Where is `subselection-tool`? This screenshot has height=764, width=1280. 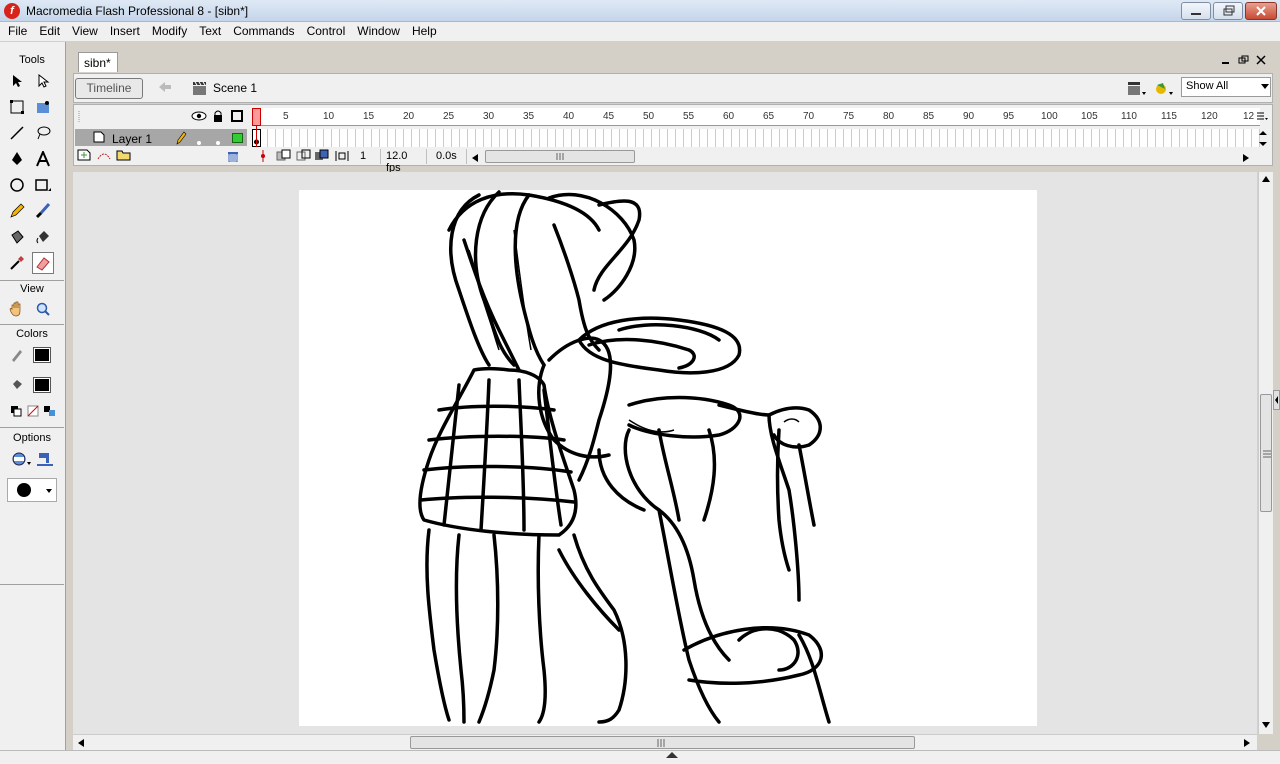 subselection-tool is located at coordinates (43, 81).